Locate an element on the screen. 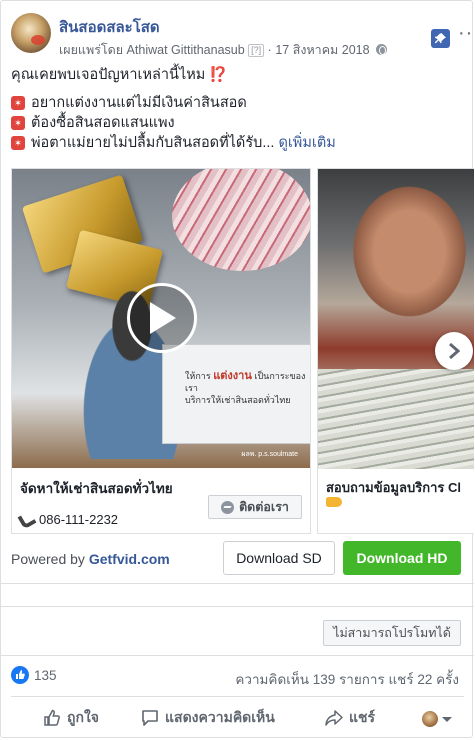 The height and width of the screenshot is (740, 475). comment-icon is located at coordinates (150, 718).